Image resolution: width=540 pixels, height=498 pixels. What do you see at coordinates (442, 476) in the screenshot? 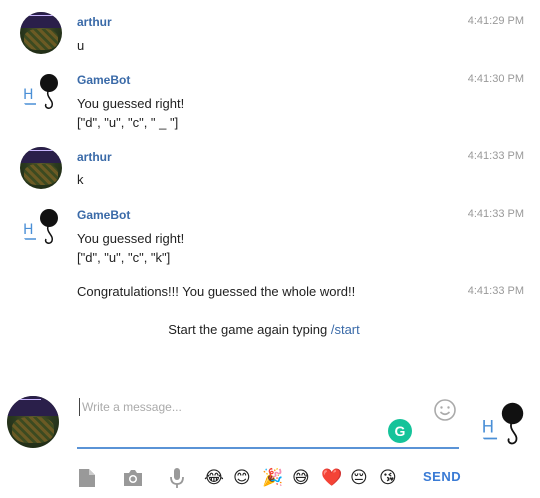
I see `send-button: SEND` at bounding box center [442, 476].